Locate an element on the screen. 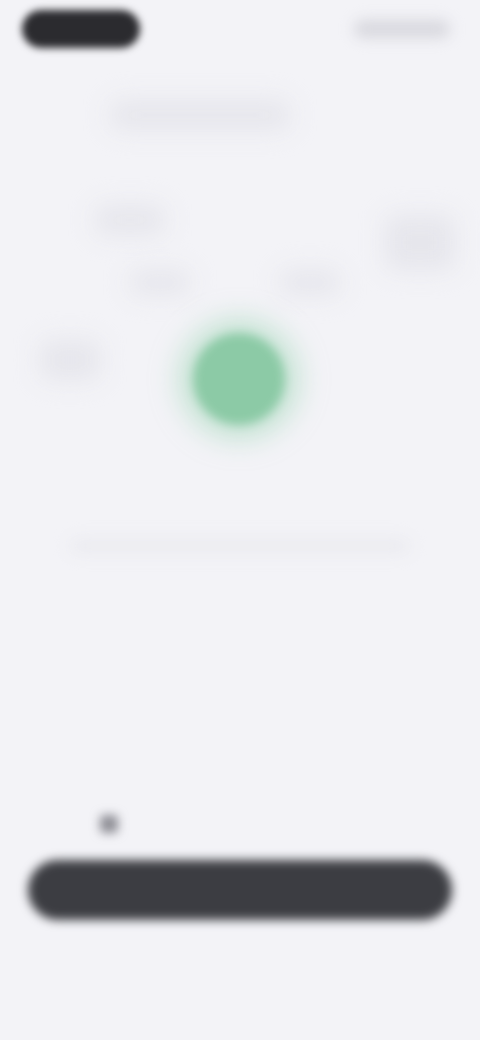 This screenshot has height=1040, width=480. success-status-icon is located at coordinates (239, 379).